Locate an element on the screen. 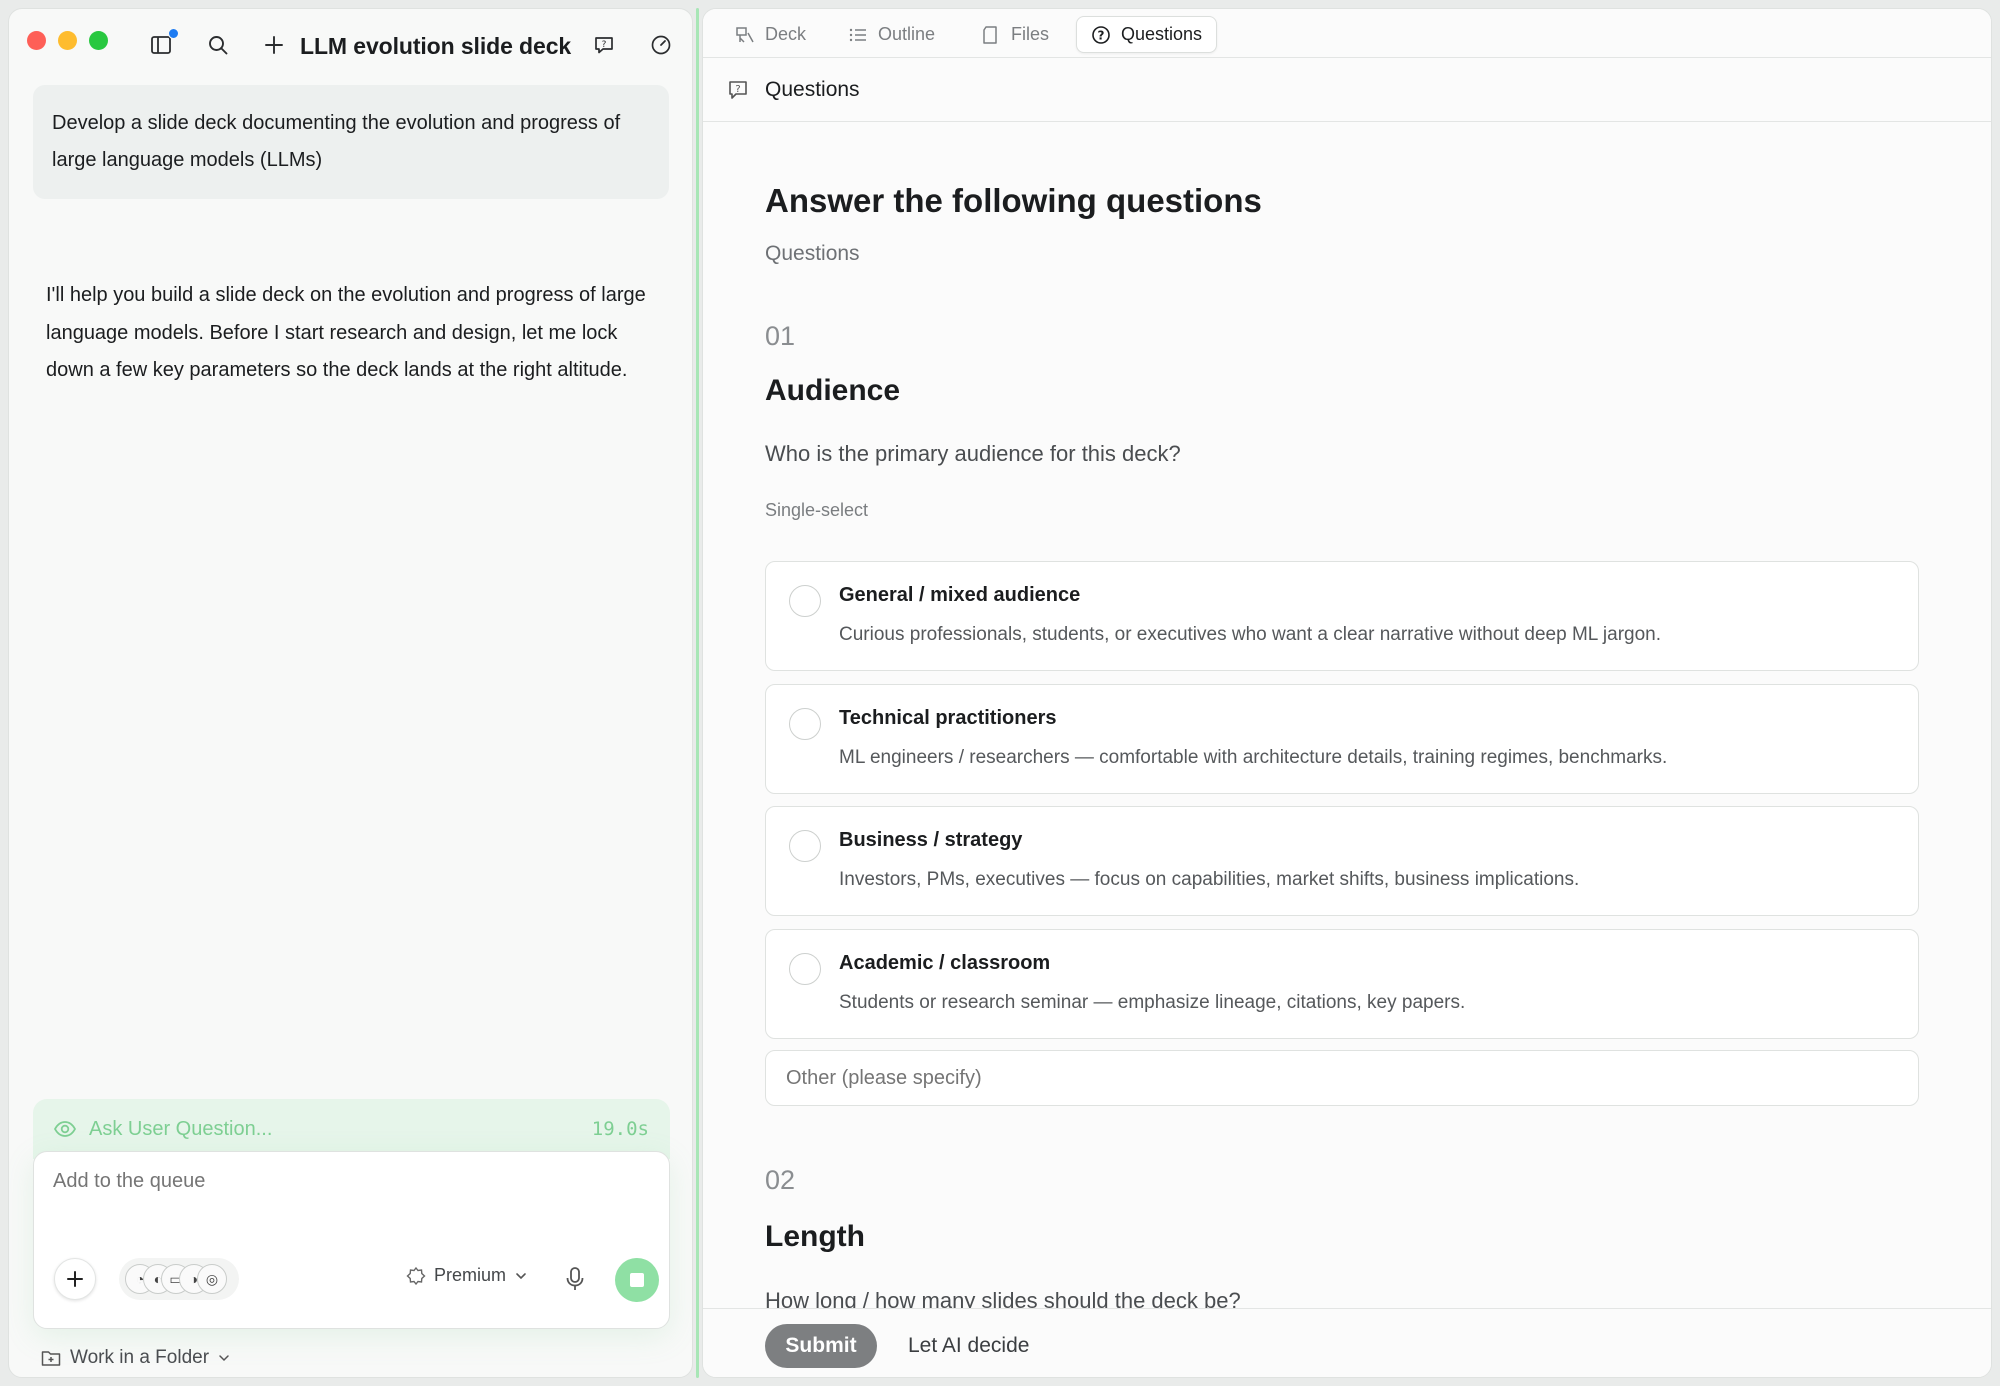  tab-questions: ? Questions is located at coordinates (1147, 34).